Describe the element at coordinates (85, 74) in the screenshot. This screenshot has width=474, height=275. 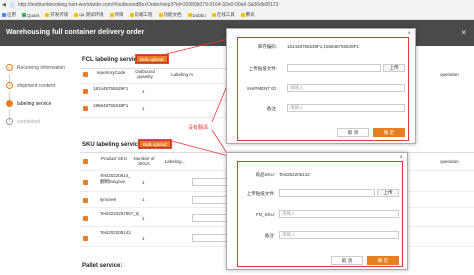
I see `fcl-select-all-checkbox` at that location.